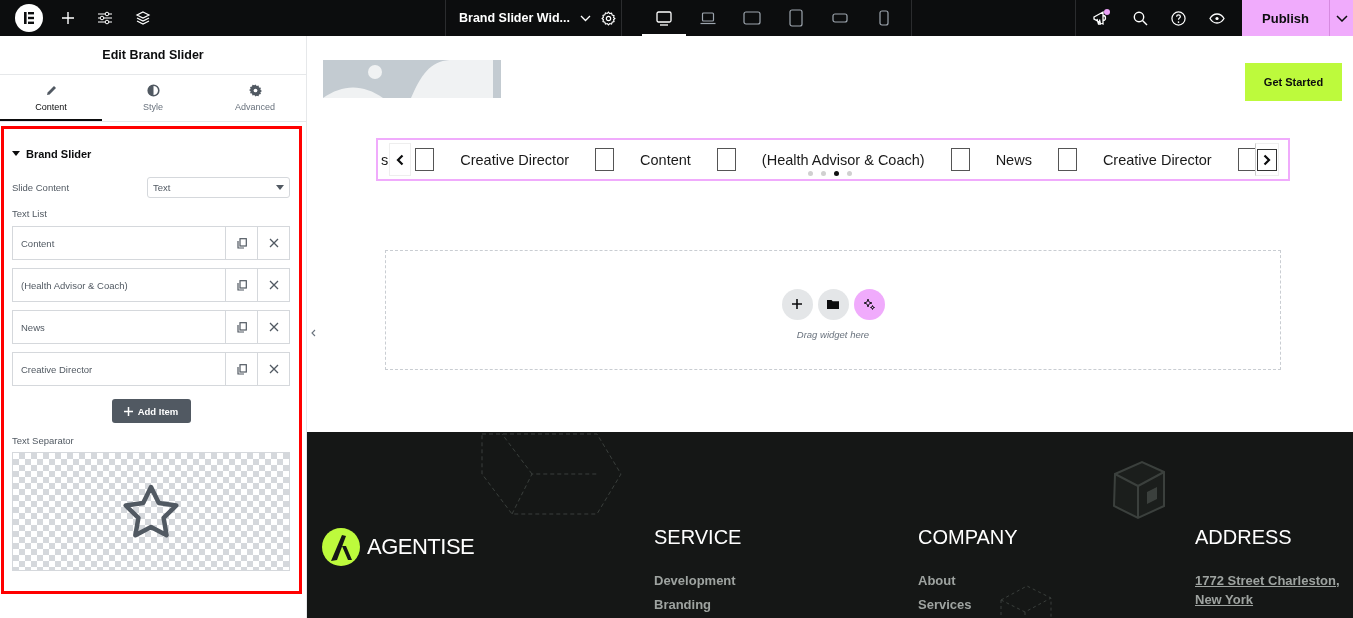 The height and width of the screenshot is (618, 1353). I want to click on slide-text: News, so click(1013, 159).